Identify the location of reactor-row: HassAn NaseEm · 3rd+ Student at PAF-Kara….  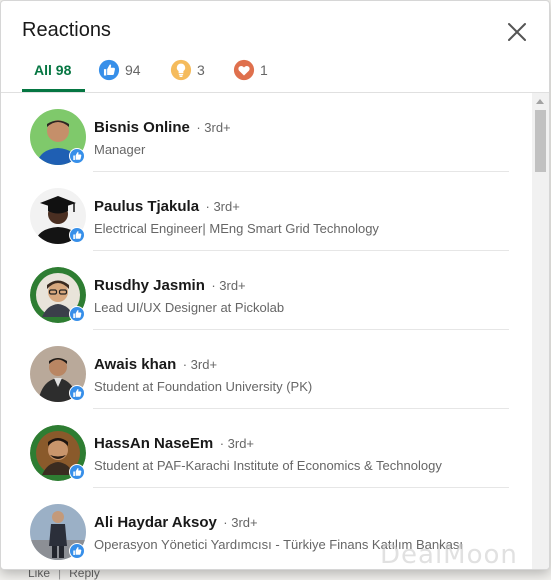
(266, 448).